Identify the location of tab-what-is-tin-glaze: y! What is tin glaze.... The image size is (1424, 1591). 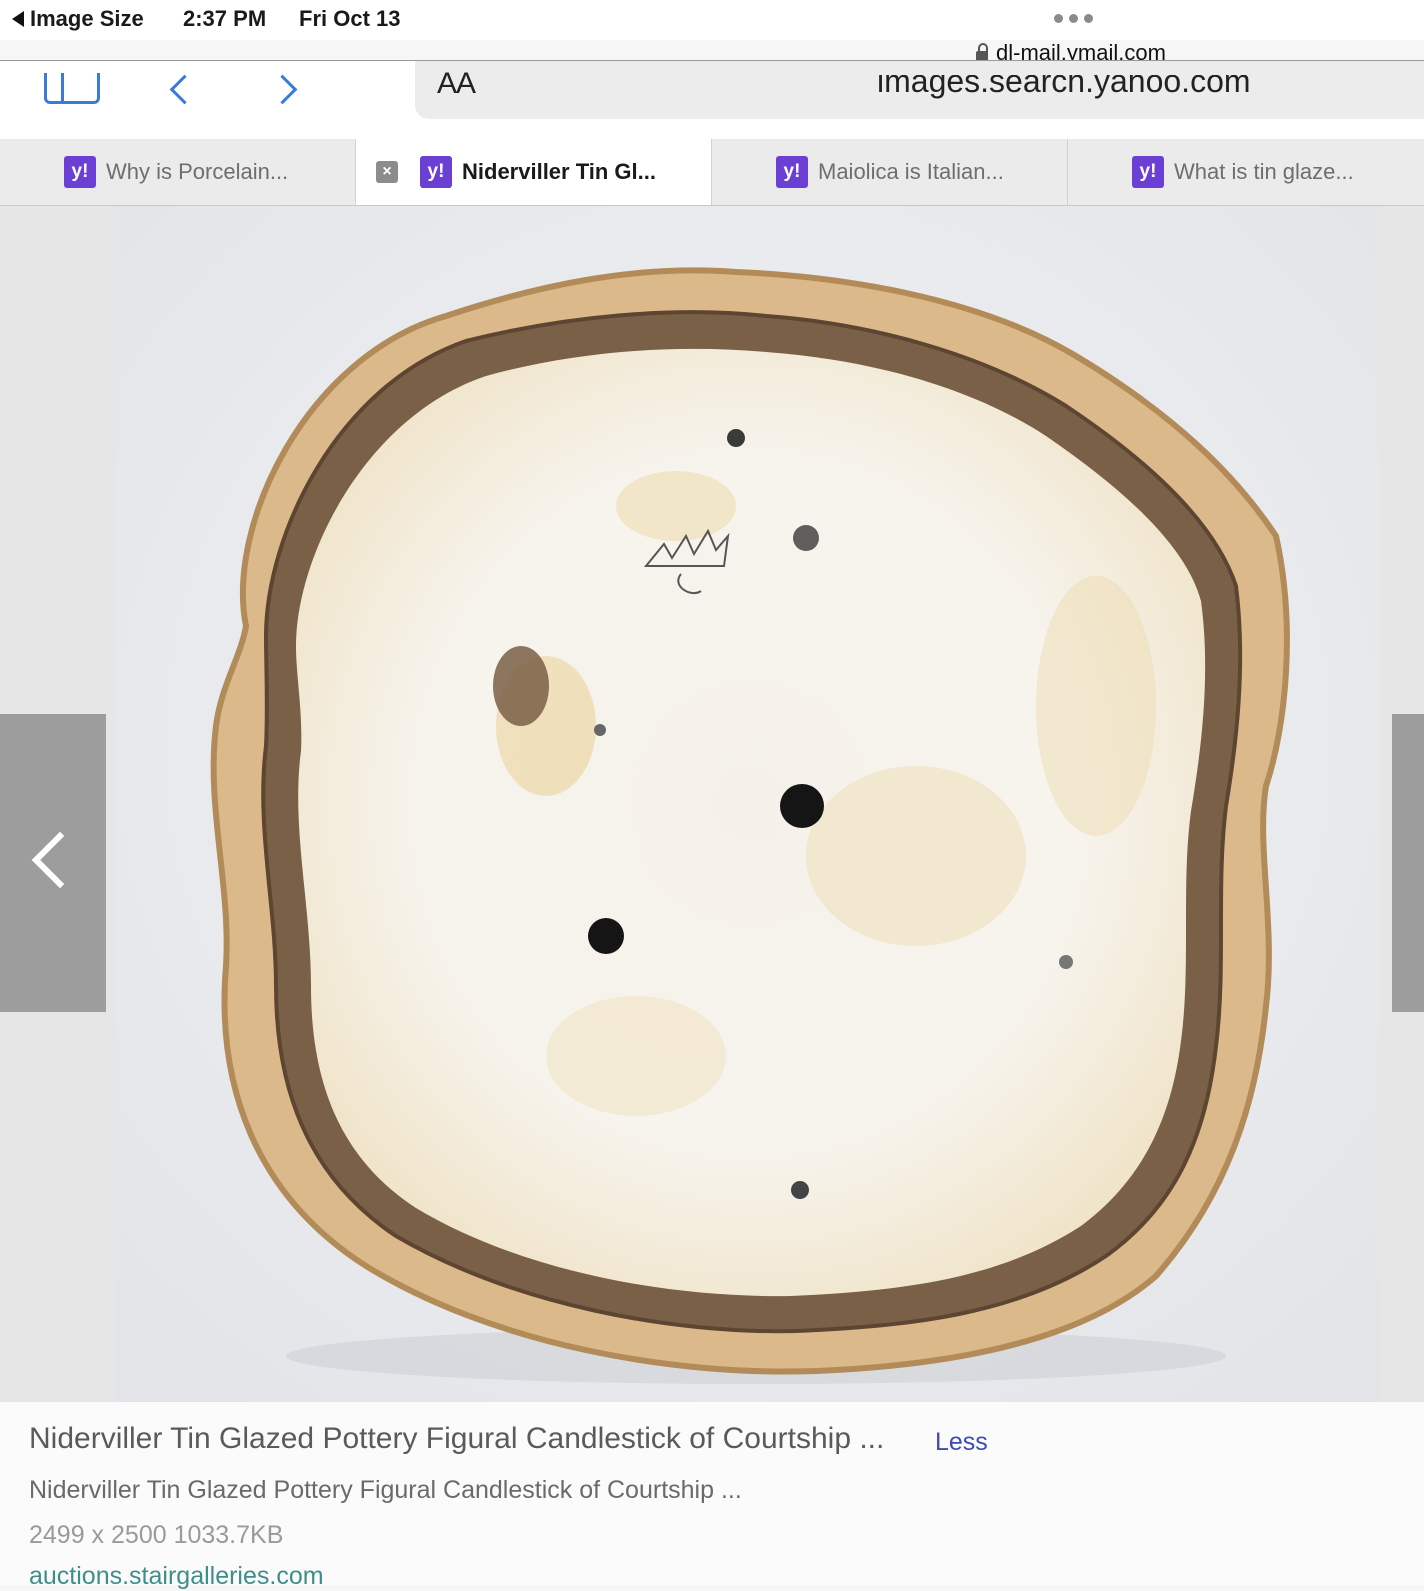
(1246, 172).